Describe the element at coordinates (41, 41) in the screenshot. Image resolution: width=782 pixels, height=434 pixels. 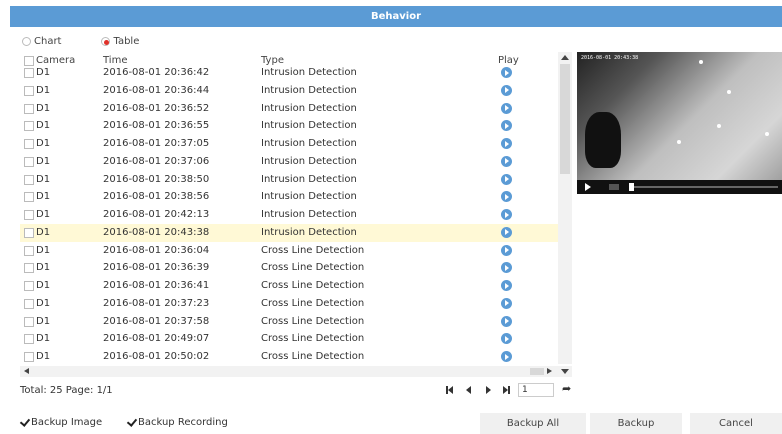
I see `chart-radio-option: Chart` at that location.